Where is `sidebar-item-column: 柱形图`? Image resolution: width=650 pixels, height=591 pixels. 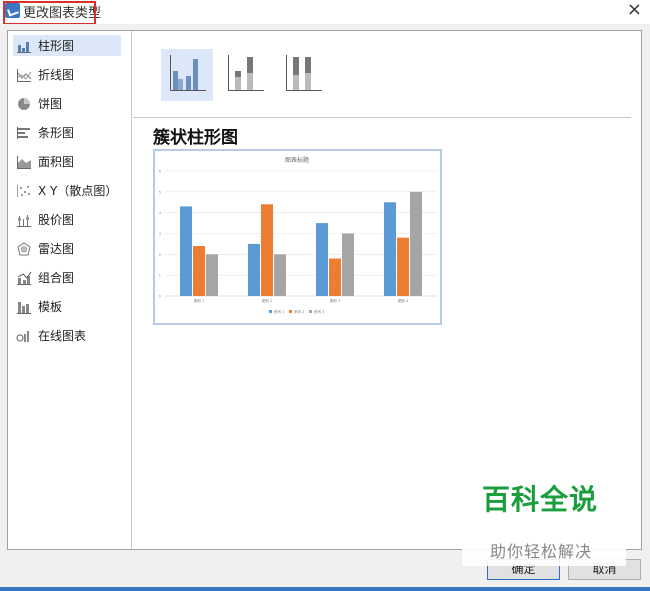 sidebar-item-column: 柱形图 is located at coordinates (67, 45).